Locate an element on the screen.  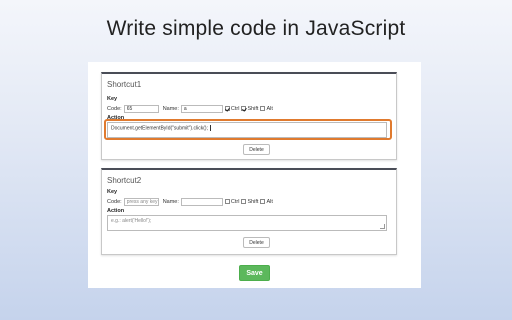
headline: Write simple code in JavaScript is located at coordinates (256, 28).